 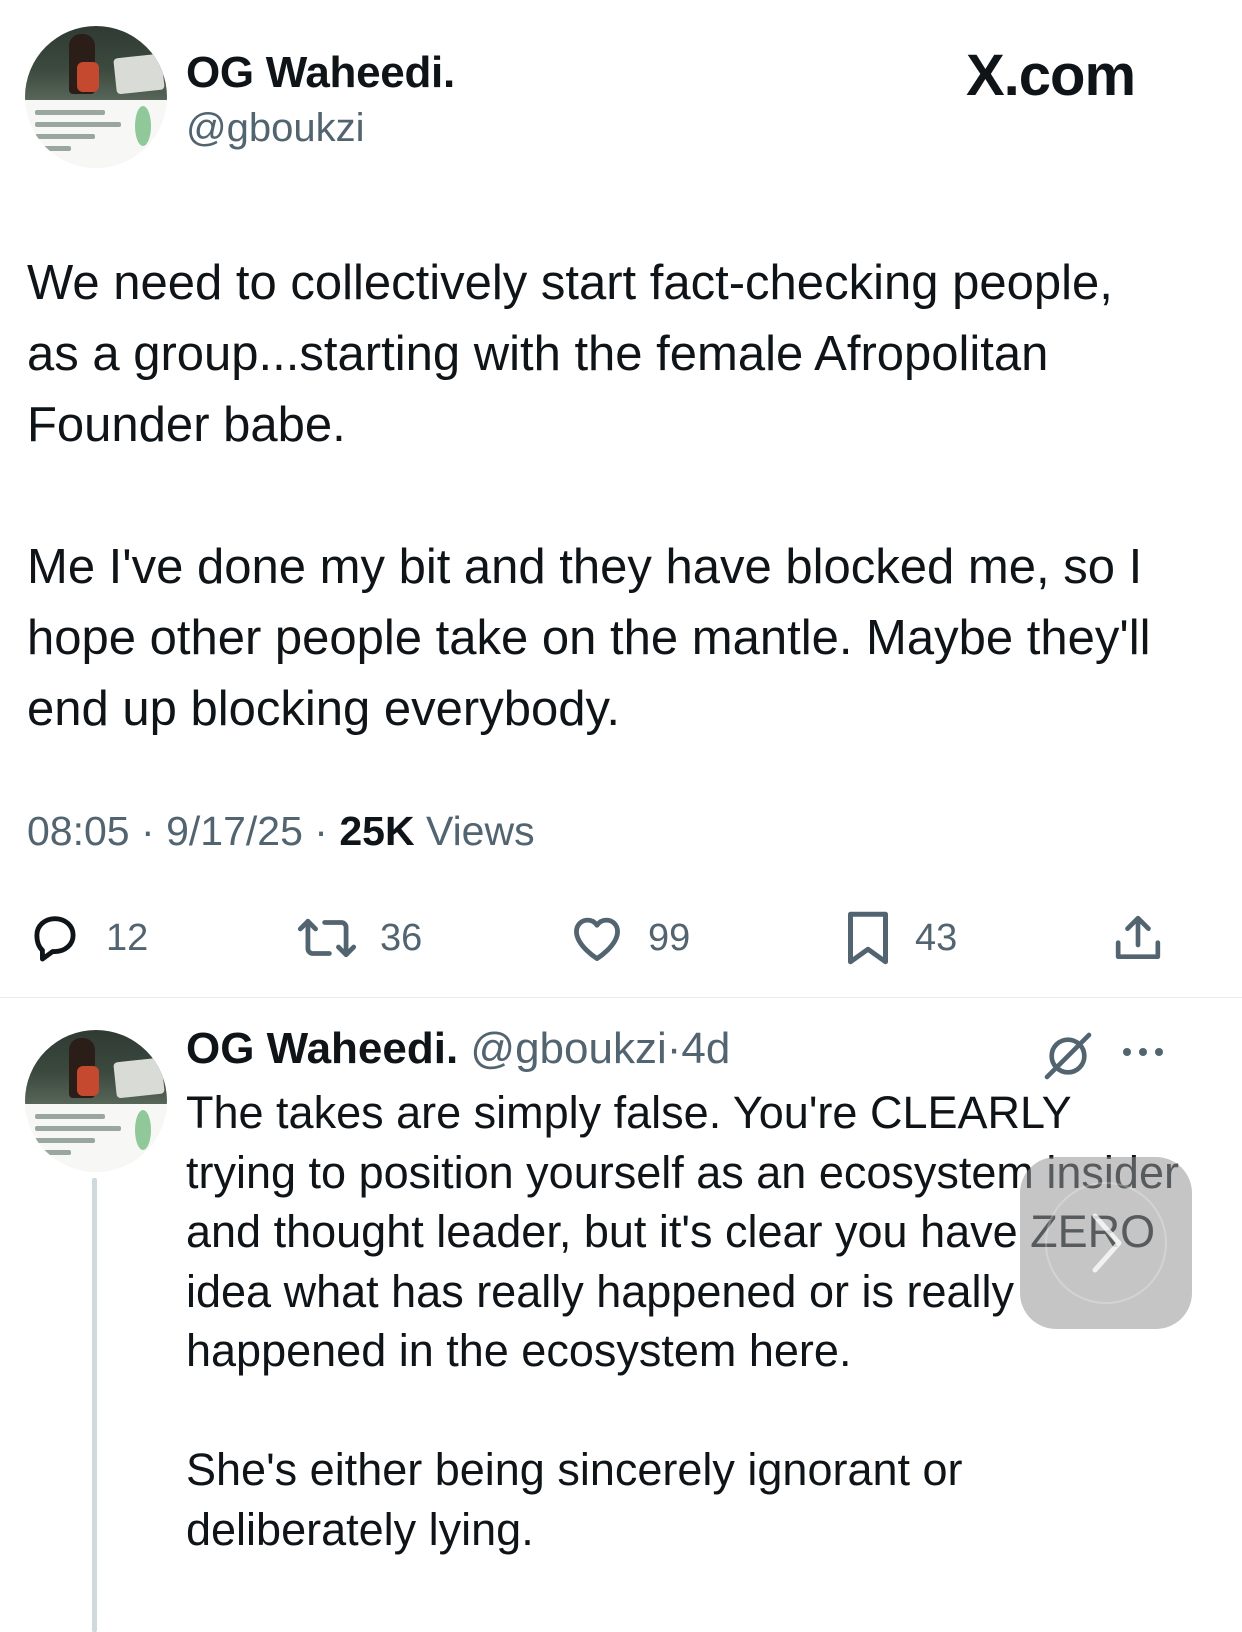 I want to click on author-handle: @gboukzi, so click(x=275, y=128).